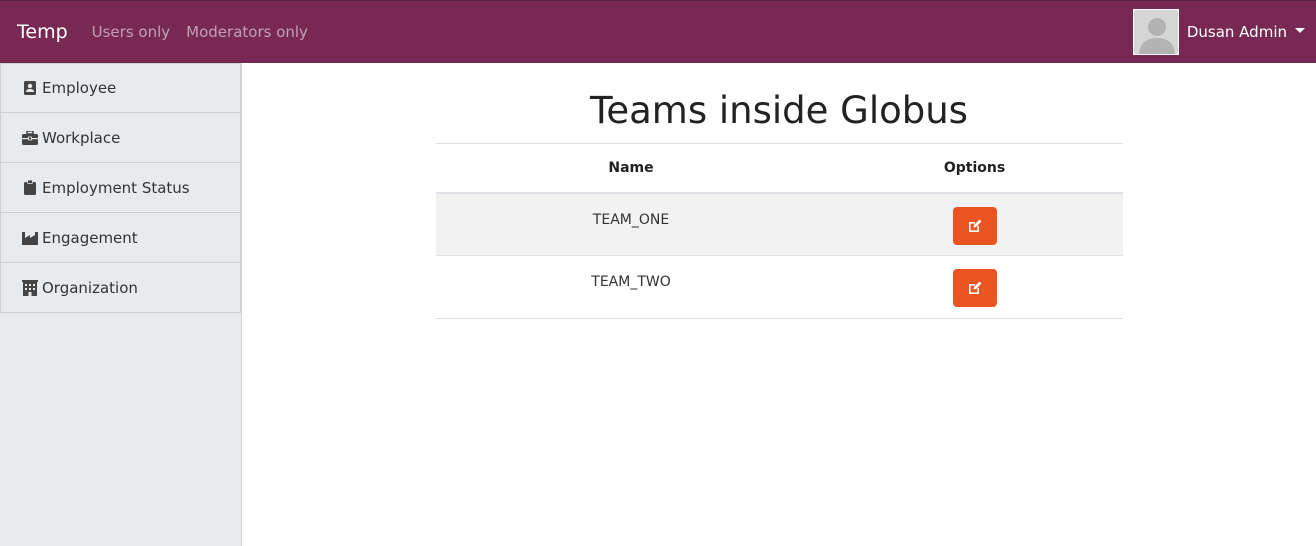 The image size is (1316, 546). What do you see at coordinates (247, 32) in the screenshot?
I see `nav-link-moderators-only: Moderators only` at bounding box center [247, 32].